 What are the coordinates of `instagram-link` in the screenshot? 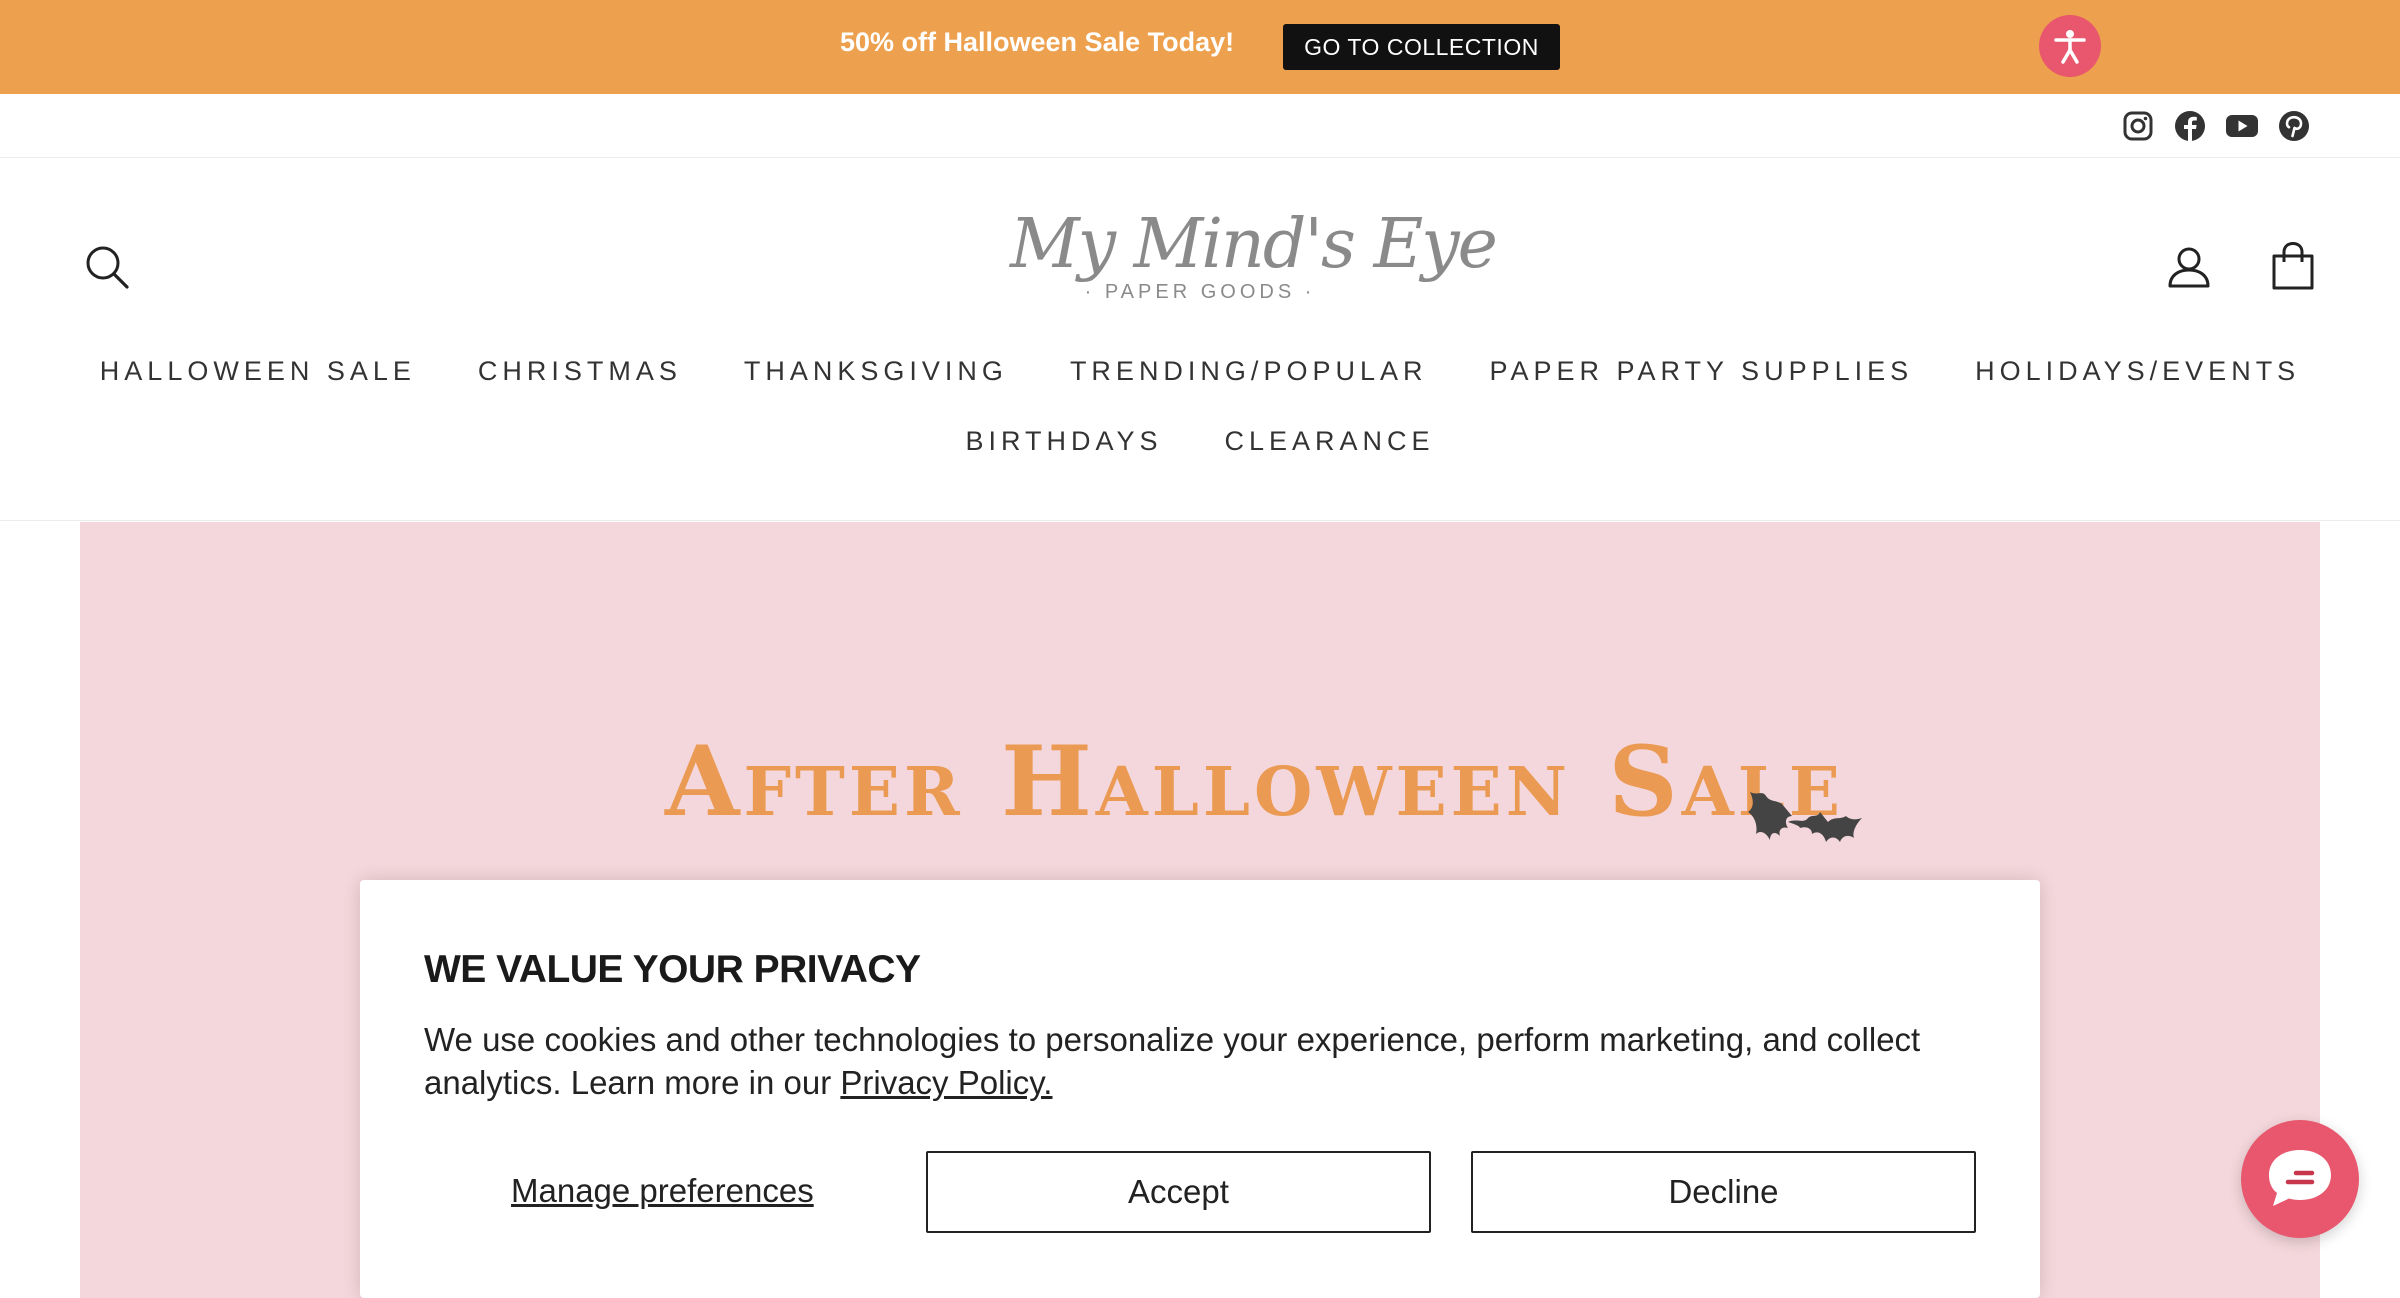 It's located at (2138, 126).